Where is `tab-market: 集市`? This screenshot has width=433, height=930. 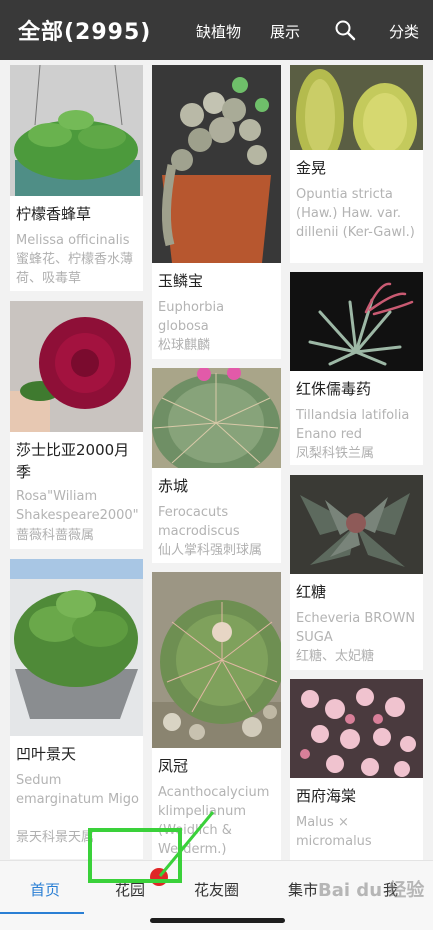 tab-market: 集市 is located at coordinates (303, 889).